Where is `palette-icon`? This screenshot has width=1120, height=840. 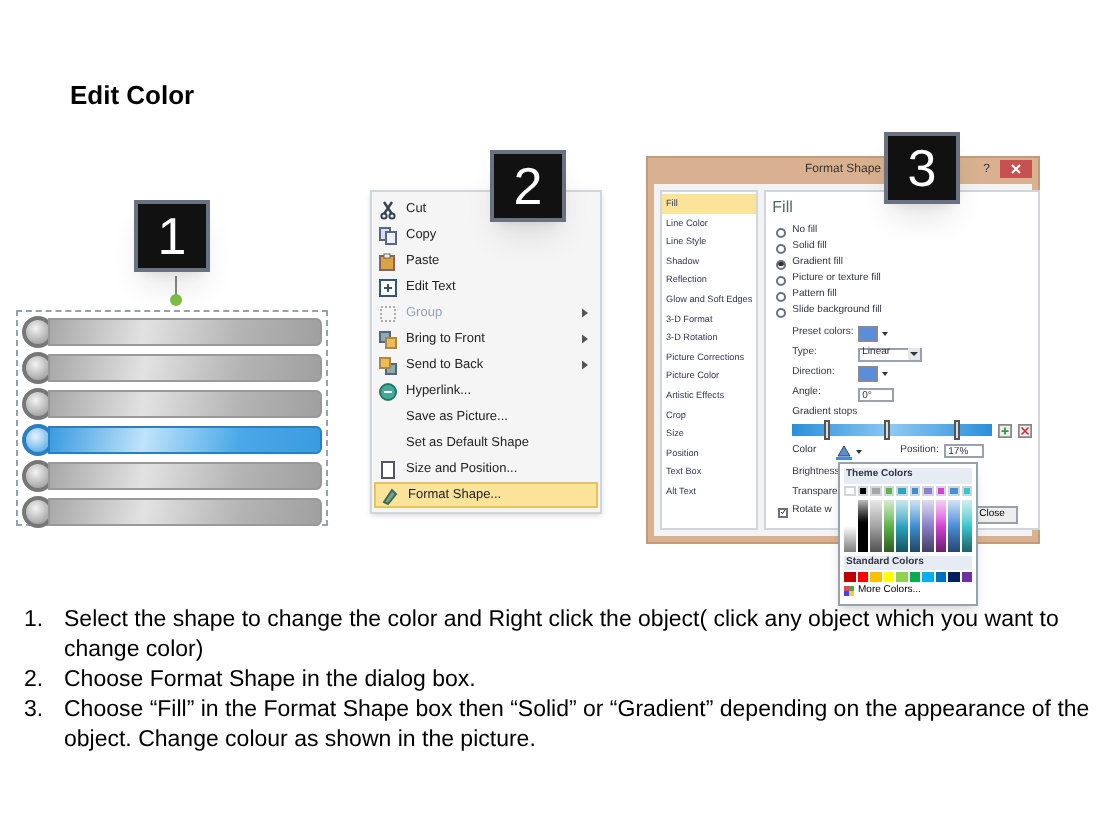 palette-icon is located at coordinates (849, 591).